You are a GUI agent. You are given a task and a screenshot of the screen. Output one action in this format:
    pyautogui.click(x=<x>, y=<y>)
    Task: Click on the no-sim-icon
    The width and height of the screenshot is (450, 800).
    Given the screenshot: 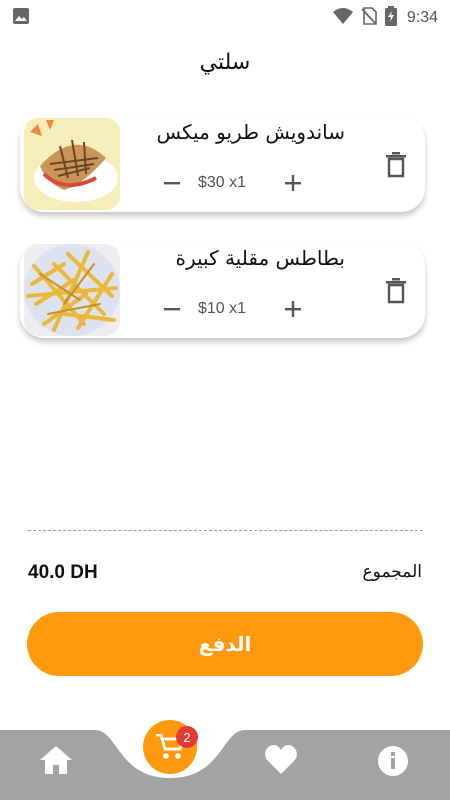 What is the action you would take?
    pyautogui.click(x=369, y=18)
    